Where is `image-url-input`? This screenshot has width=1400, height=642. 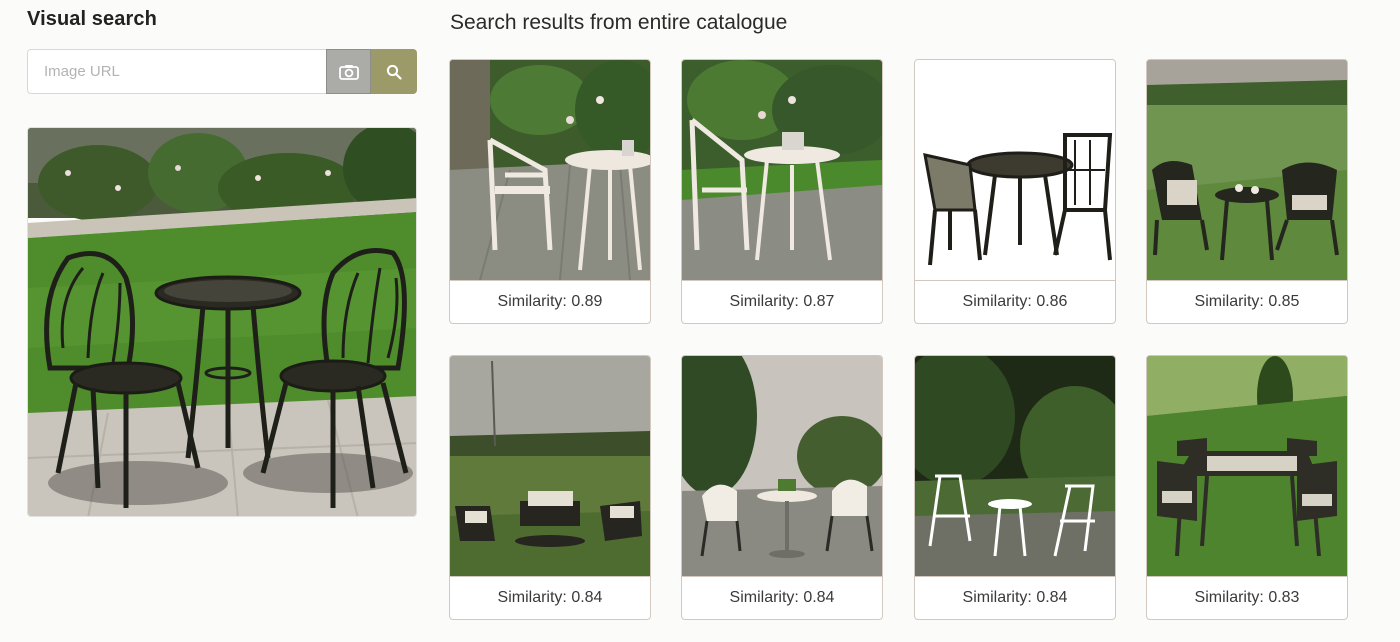 image-url-input is located at coordinates (176, 71).